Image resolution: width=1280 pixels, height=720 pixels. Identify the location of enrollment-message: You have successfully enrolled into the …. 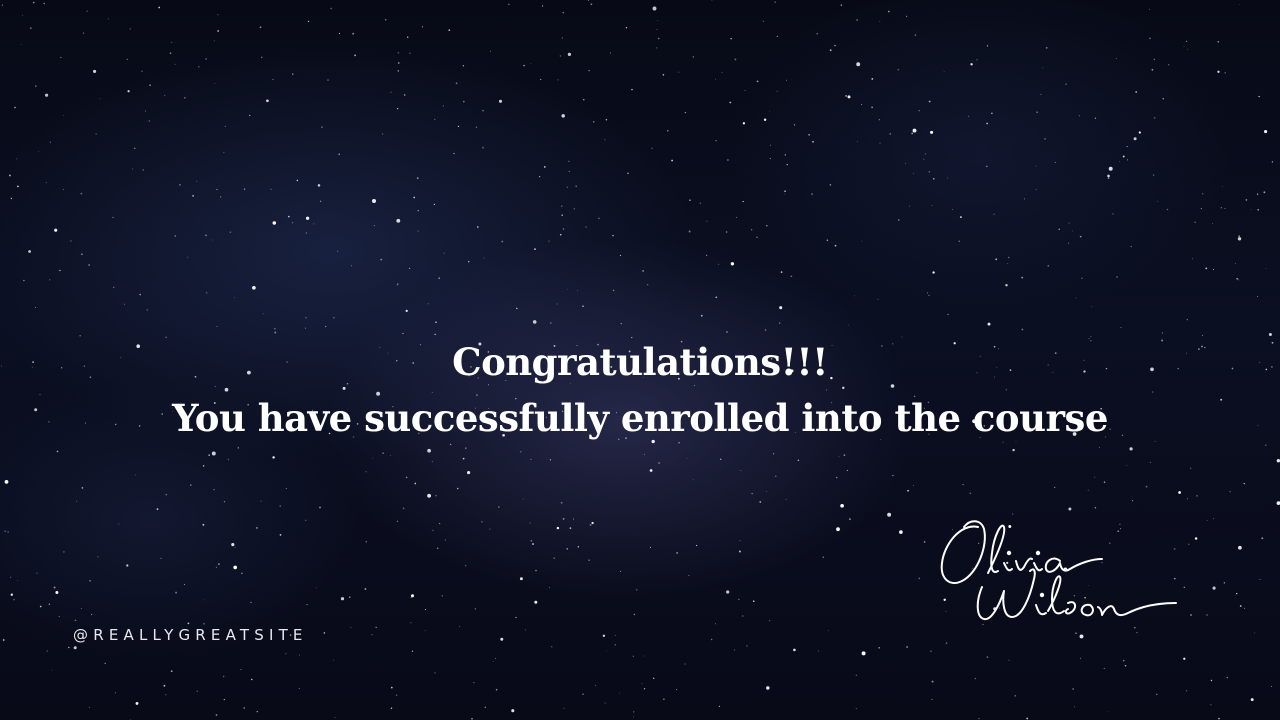
(640, 418).